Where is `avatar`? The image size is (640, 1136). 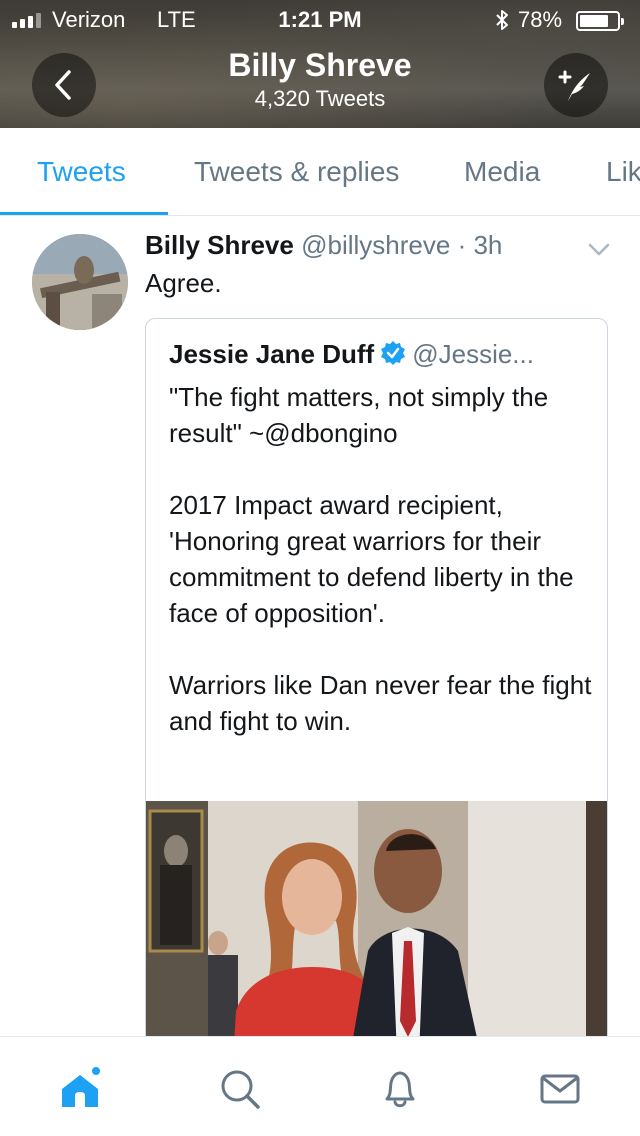
avatar is located at coordinates (80, 282).